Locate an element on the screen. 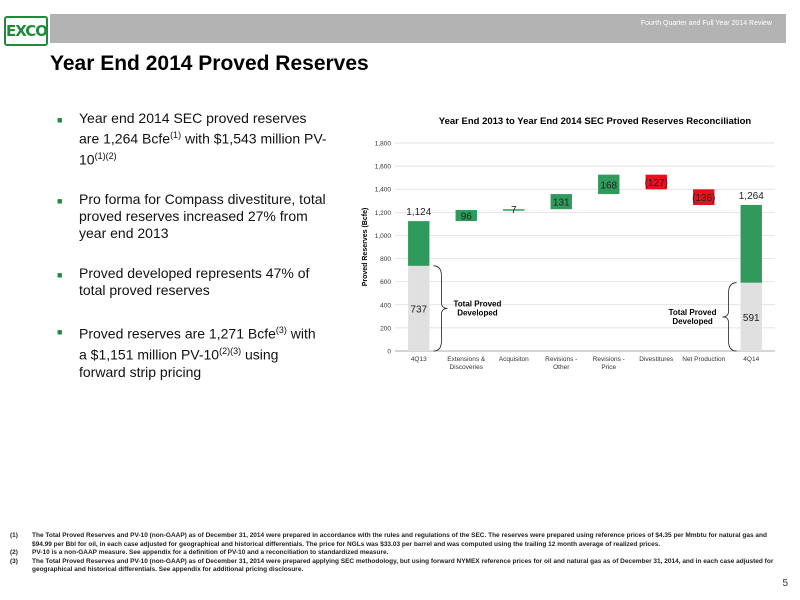 The width and height of the screenshot is (800, 600). bar-data-label: 96 is located at coordinates (467, 217).